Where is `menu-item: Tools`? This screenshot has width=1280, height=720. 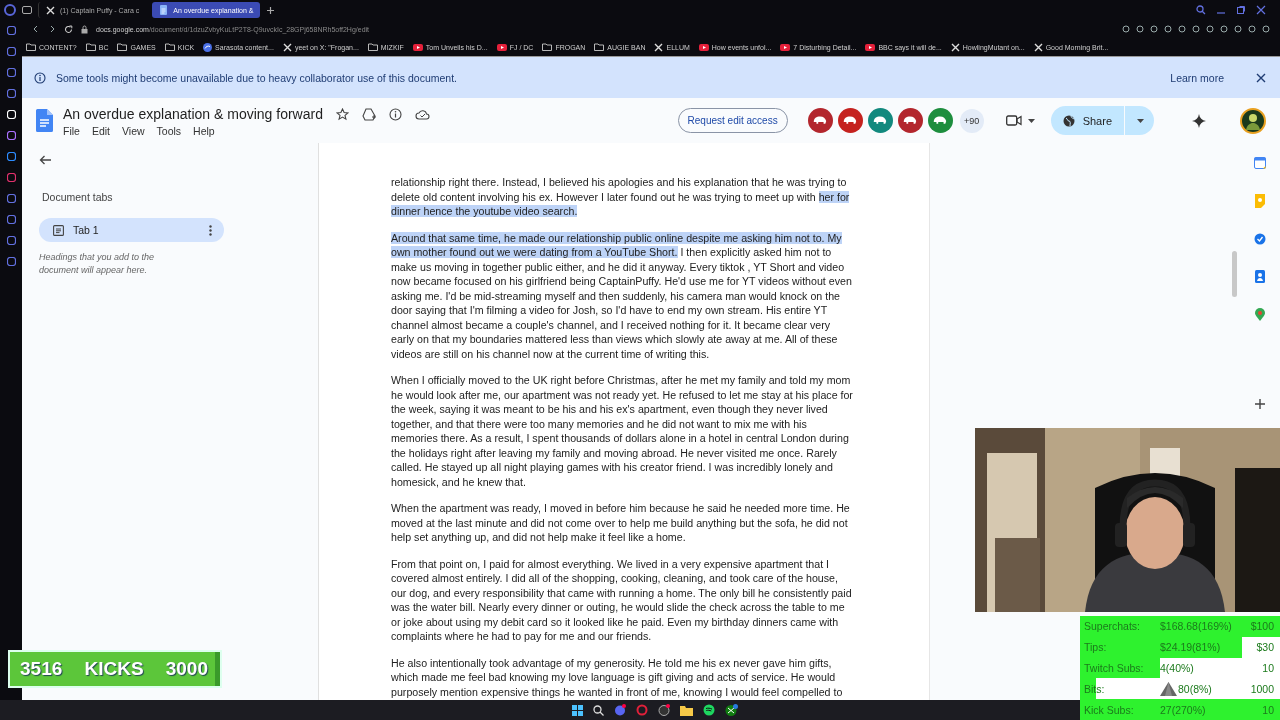
menu-item: Tools is located at coordinates (169, 131).